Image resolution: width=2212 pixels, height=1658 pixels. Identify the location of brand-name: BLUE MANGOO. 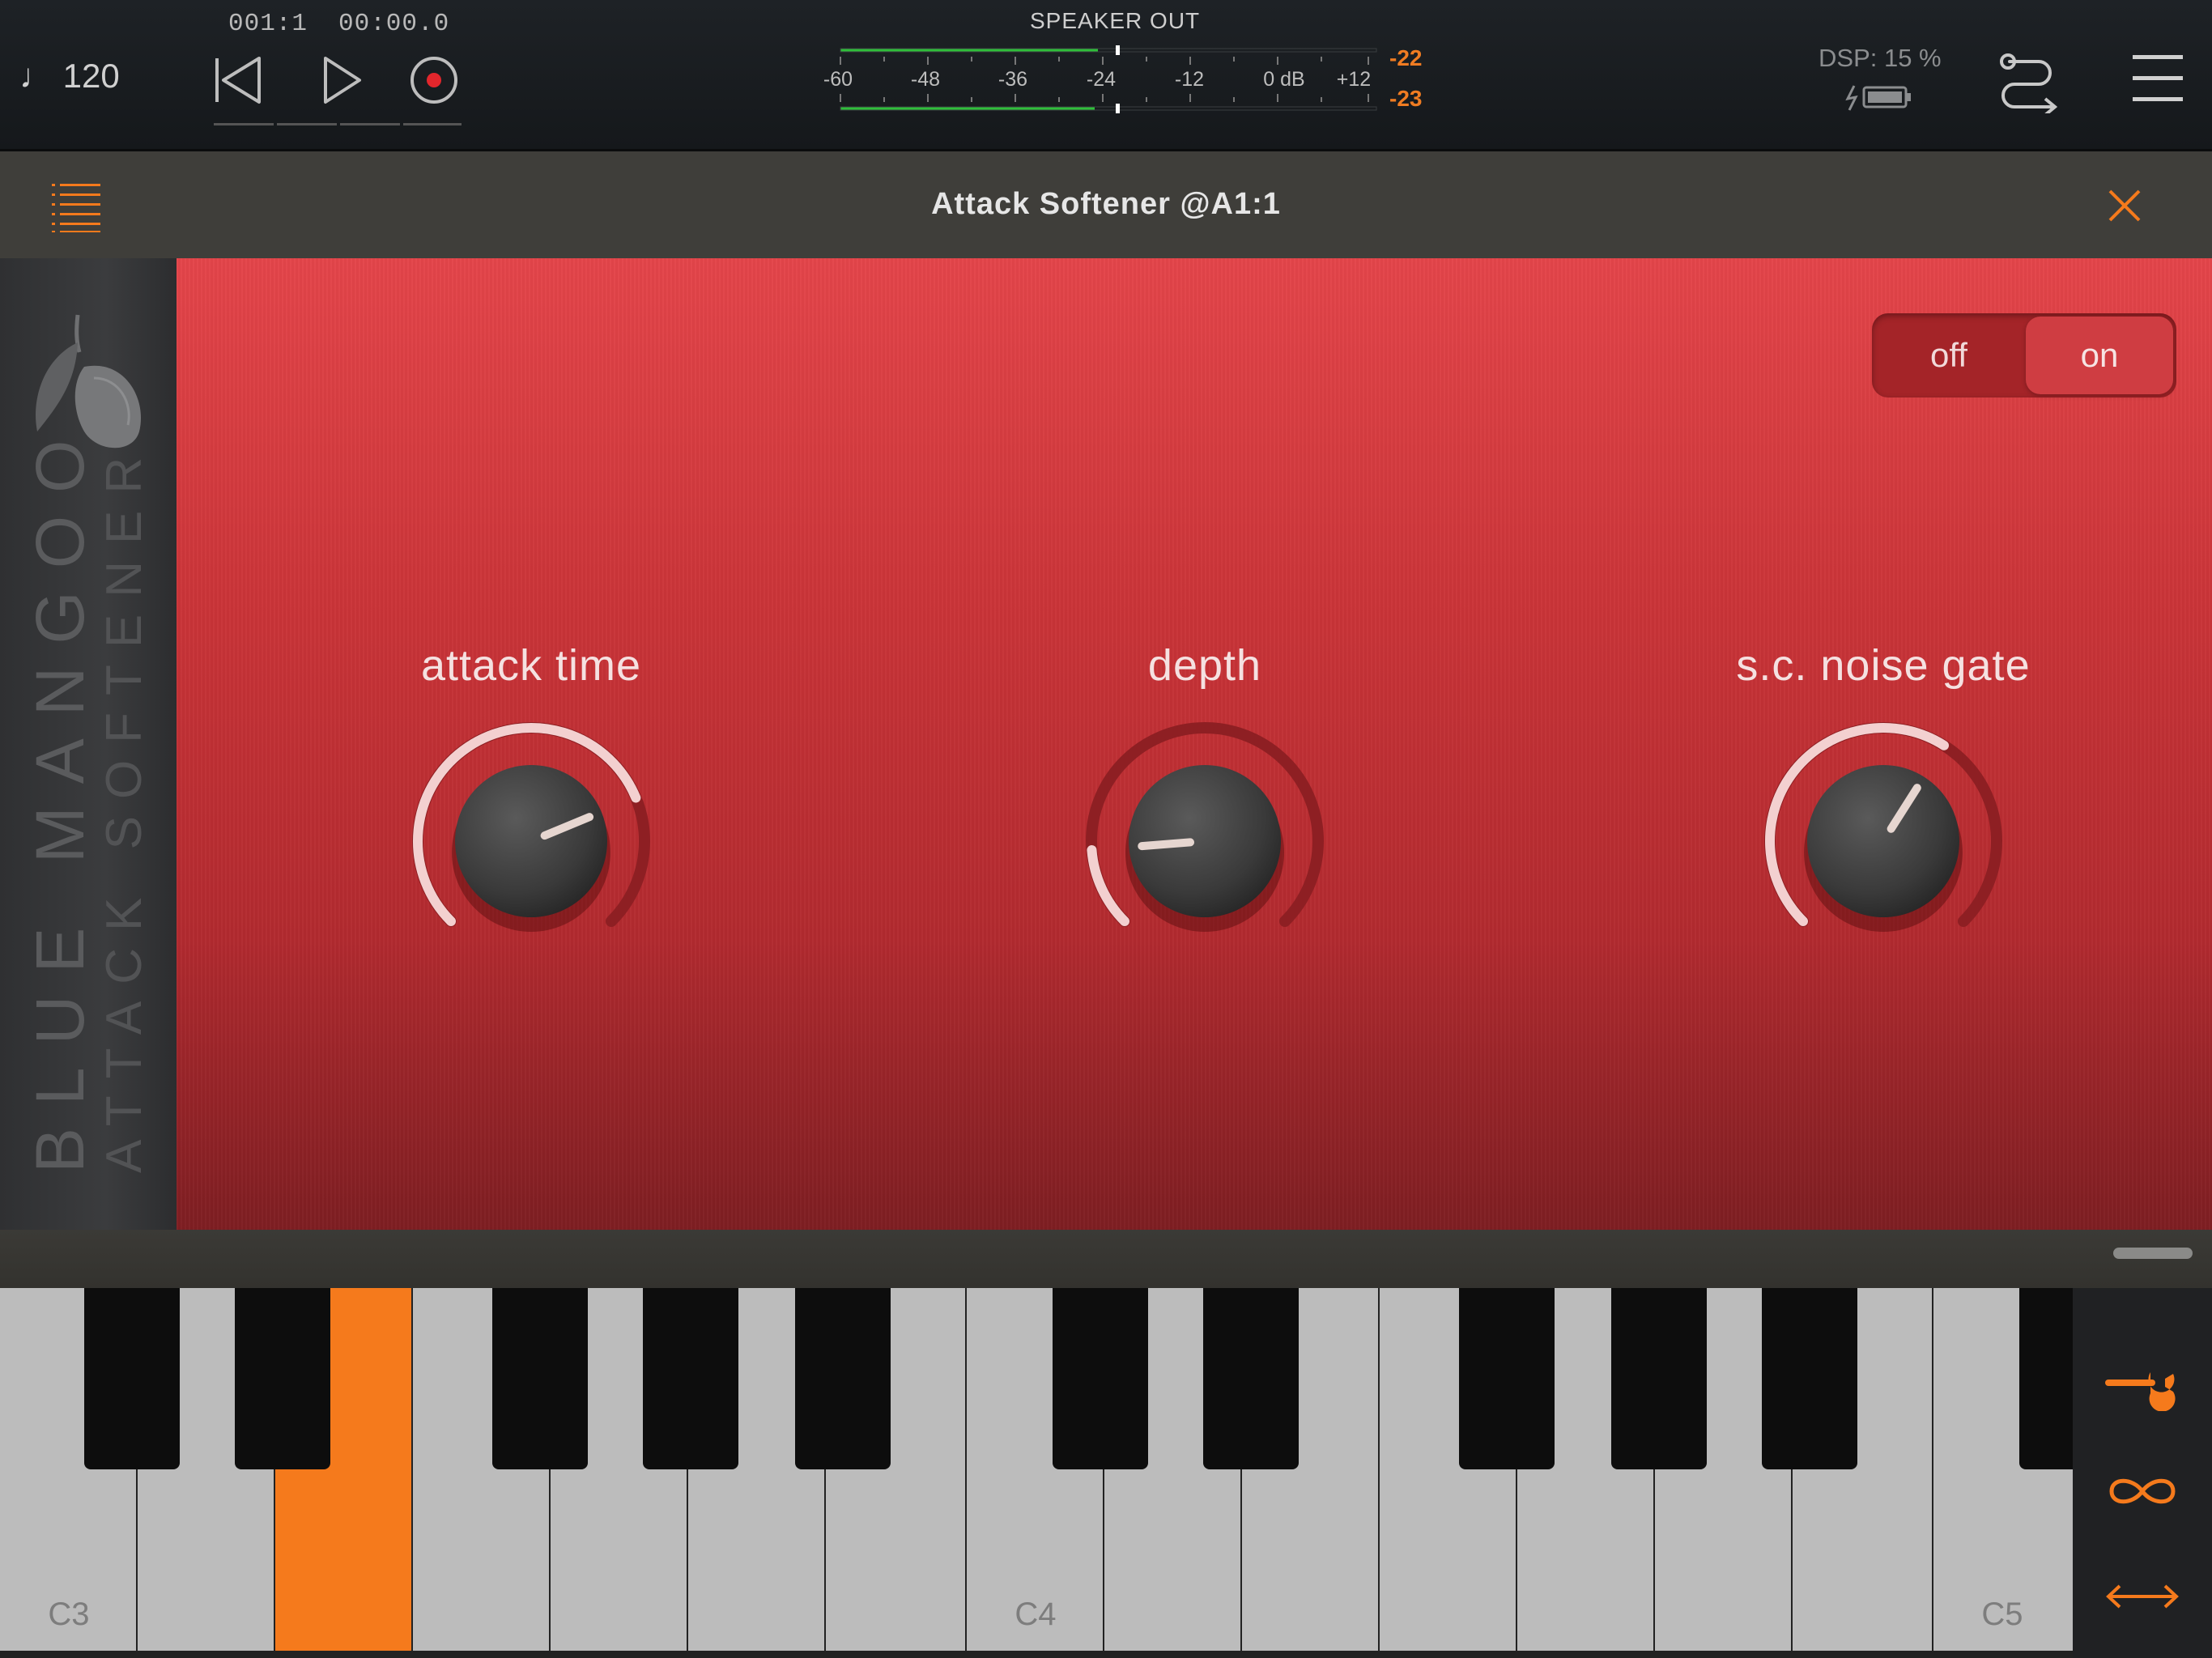
(60, 795).